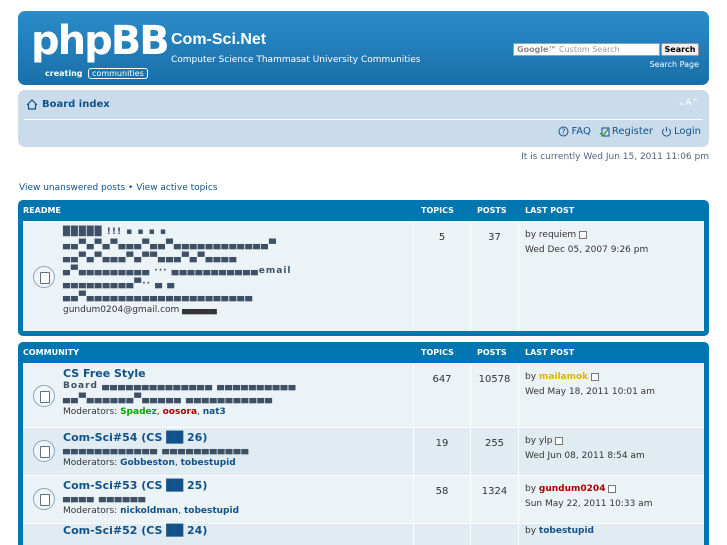  What do you see at coordinates (441, 395) in the screenshot?
I see `topics-count: 647` at bounding box center [441, 395].